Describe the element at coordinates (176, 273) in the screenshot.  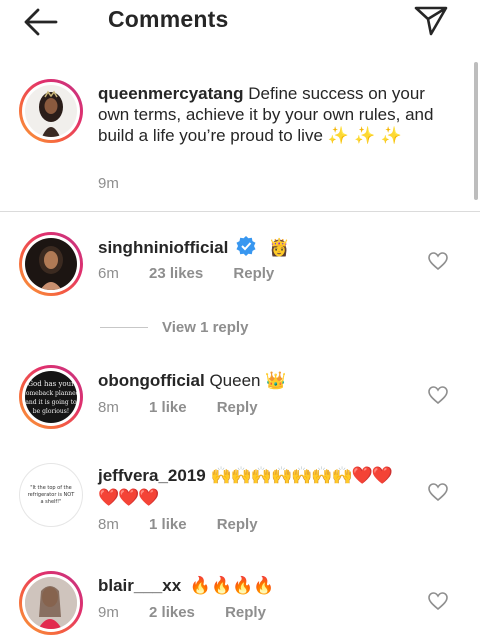
I see `likes-count: 23 likes` at that location.